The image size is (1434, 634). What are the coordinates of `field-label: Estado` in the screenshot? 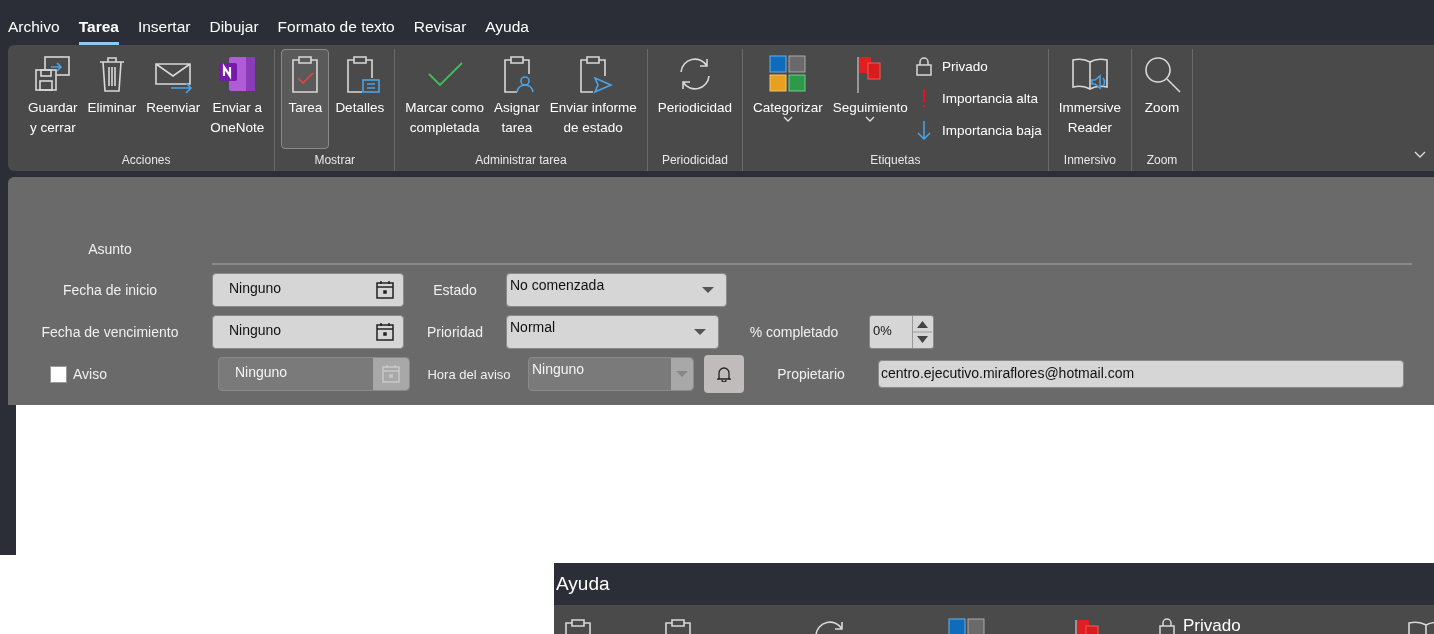 It's located at (455, 290).